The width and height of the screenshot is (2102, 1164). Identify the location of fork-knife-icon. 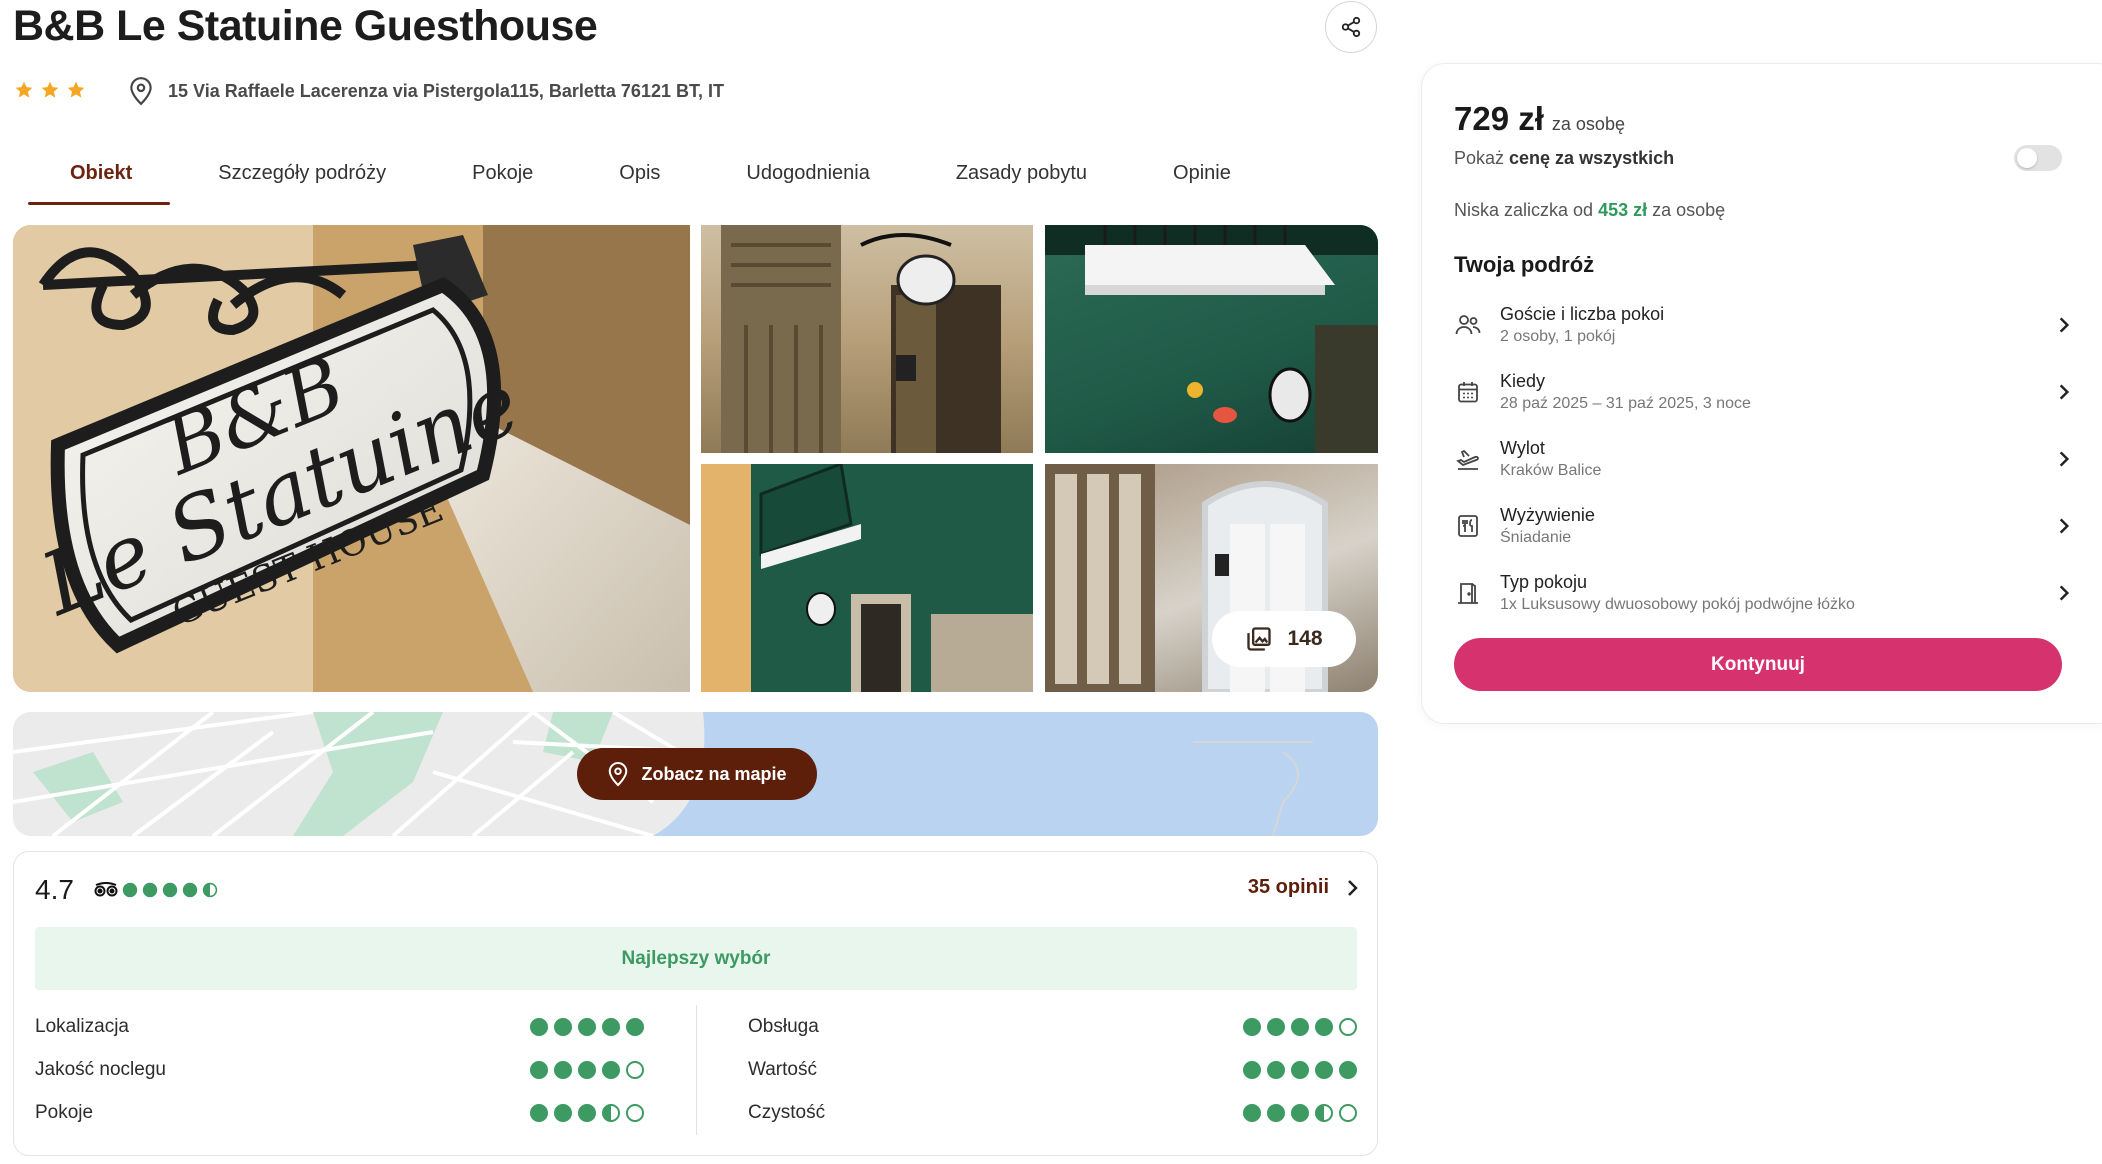
(1468, 525).